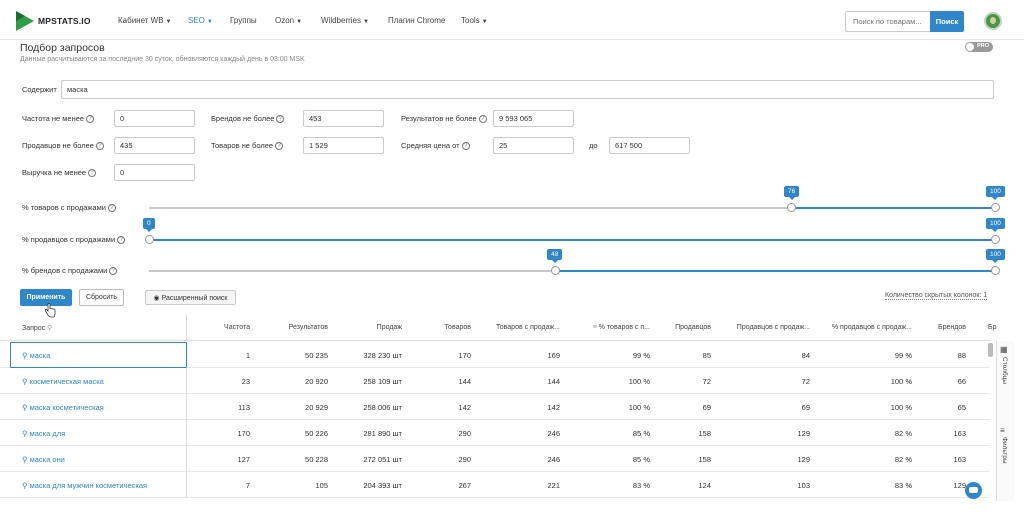 This screenshot has width=1024, height=527. Describe the element at coordinates (416, 20) in the screenshot. I see `nav-item-plugin-chrome: Плагин Chrome` at that location.